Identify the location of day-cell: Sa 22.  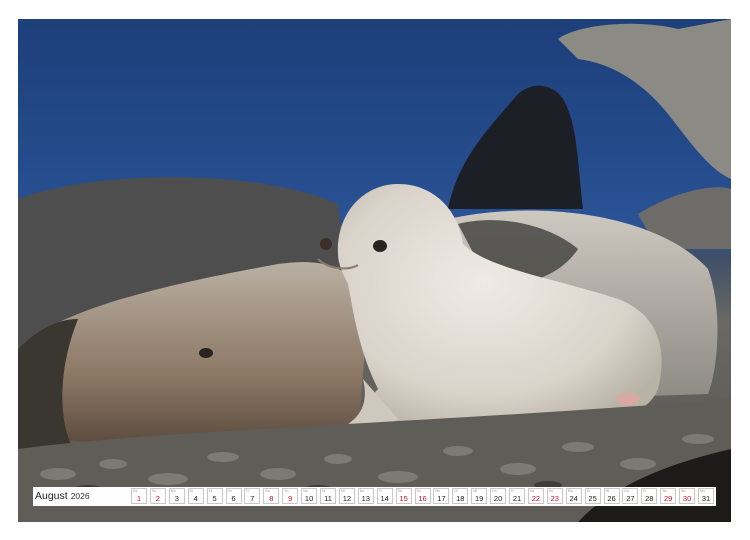
(535, 496).